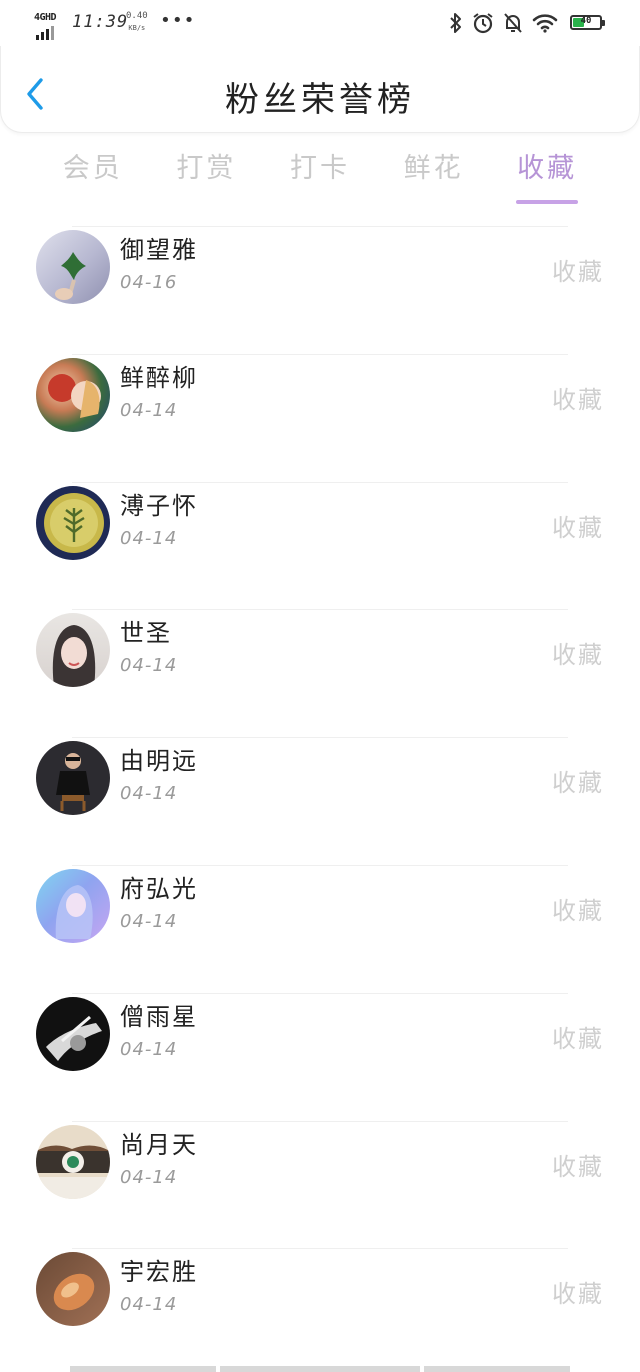 This screenshot has width=640, height=1372. I want to click on alarm-icon, so click(483, 25).